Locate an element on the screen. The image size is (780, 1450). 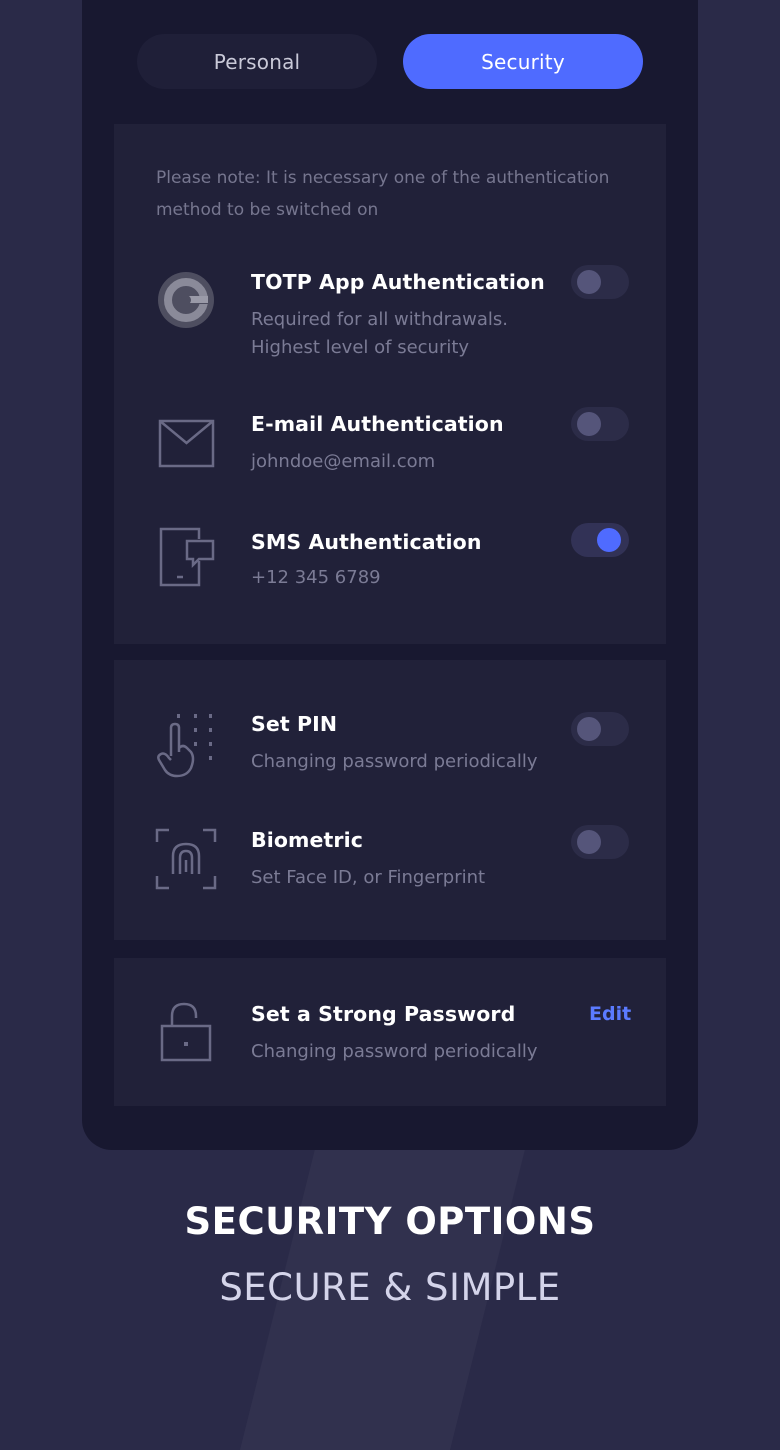
biometric-description: Set Face ID, or Fingerprint is located at coordinates (368, 877).